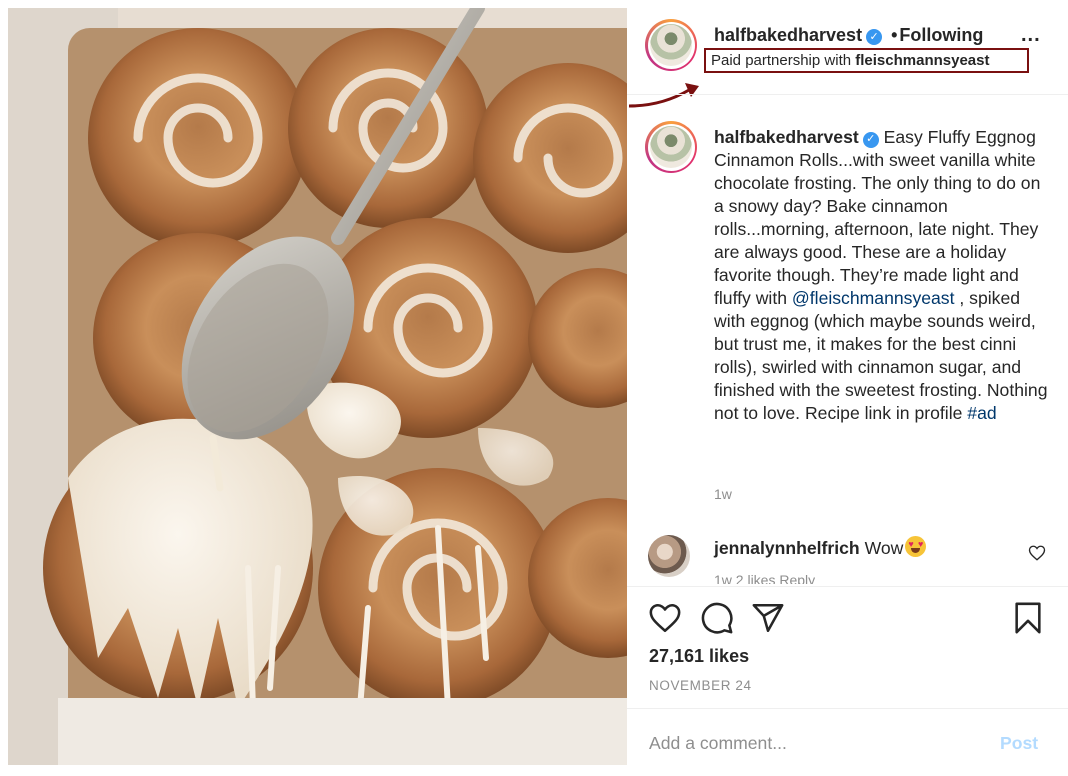  I want to click on commenter-avatar, so click(669, 556).